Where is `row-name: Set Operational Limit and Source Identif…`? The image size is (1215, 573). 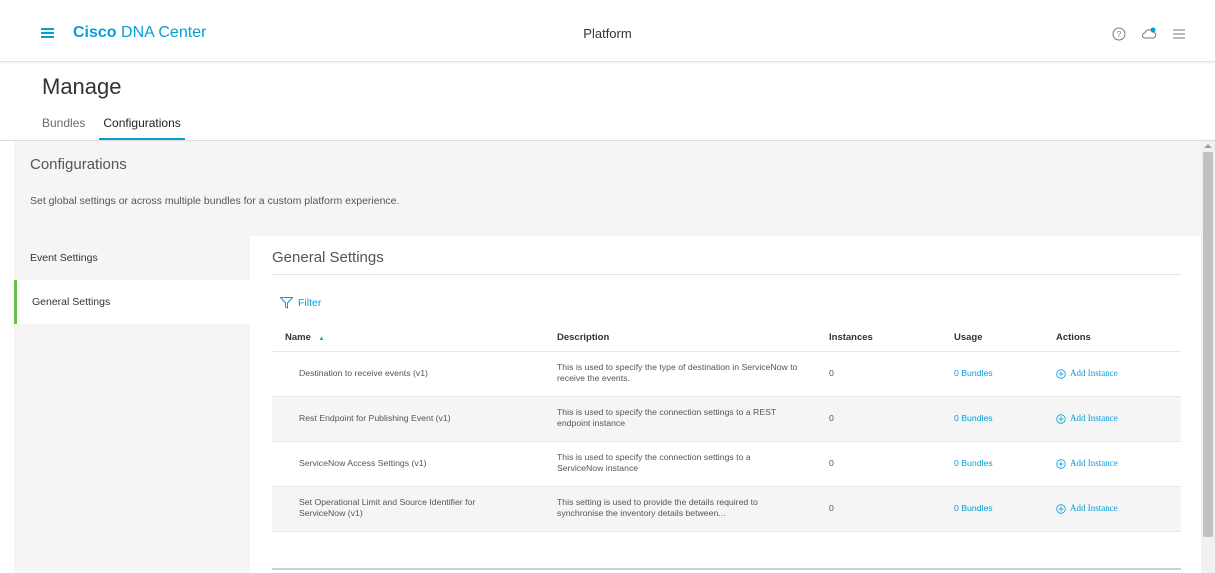
row-name: Set Operational Limit and Source Identif… is located at coordinates (387, 507).